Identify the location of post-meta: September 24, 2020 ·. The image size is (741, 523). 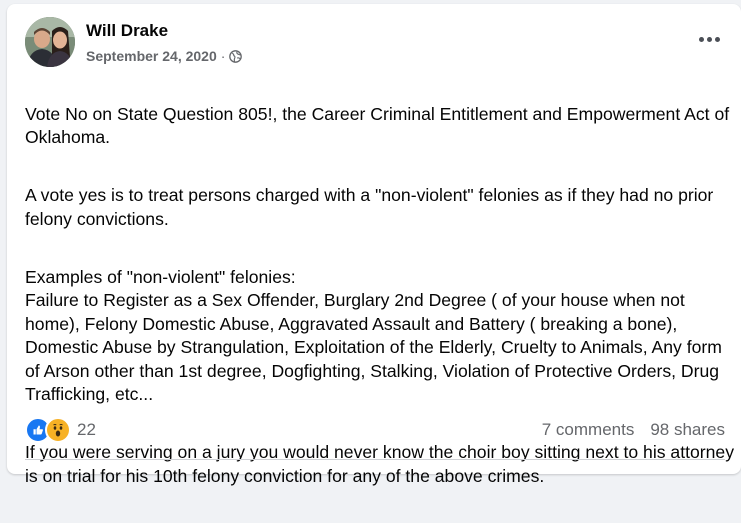
(164, 56).